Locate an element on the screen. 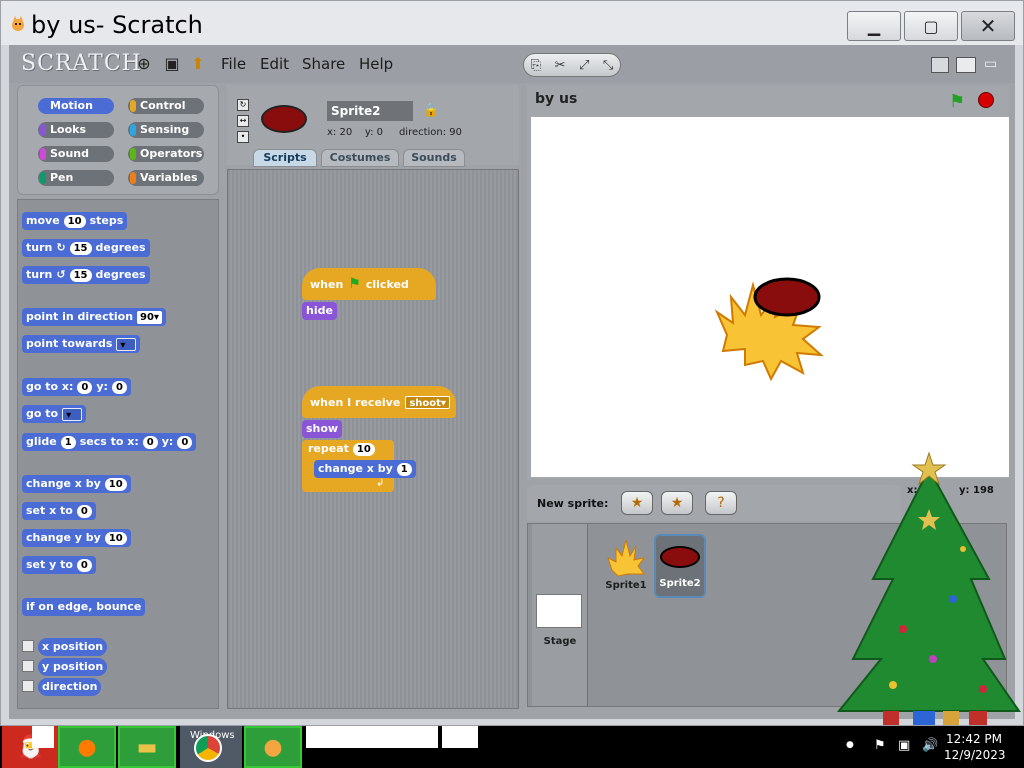 This screenshot has height=768, width=1024. reporter-x-position: x position is located at coordinates (73, 647).